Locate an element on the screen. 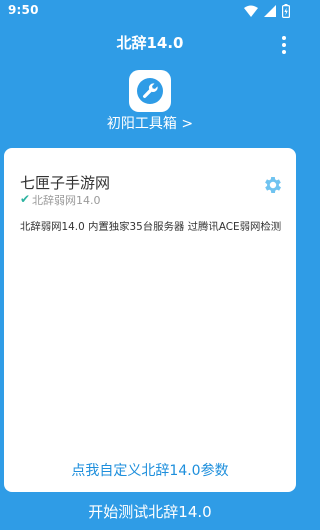 This screenshot has width=320, height=530. status-time: 9:50 is located at coordinates (23, 10).